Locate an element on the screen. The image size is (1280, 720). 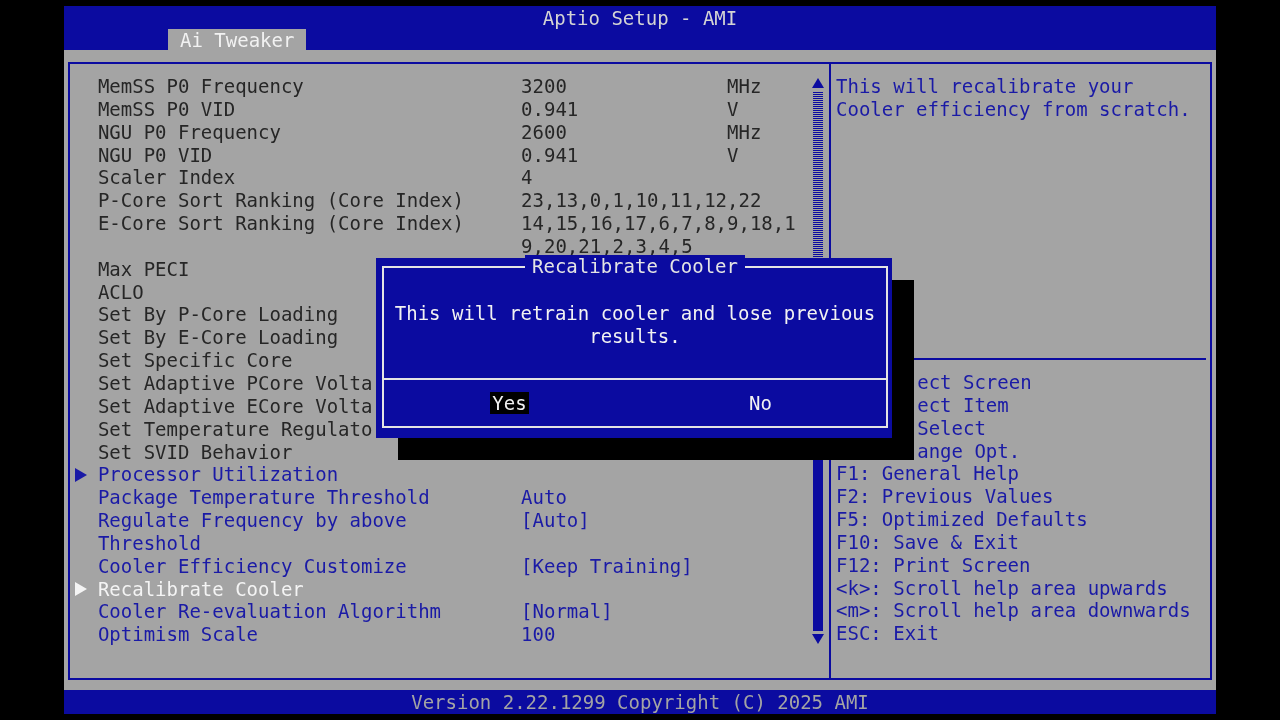
key-hint: <m>: Scroll help area downwards is located at coordinates (1013, 611).